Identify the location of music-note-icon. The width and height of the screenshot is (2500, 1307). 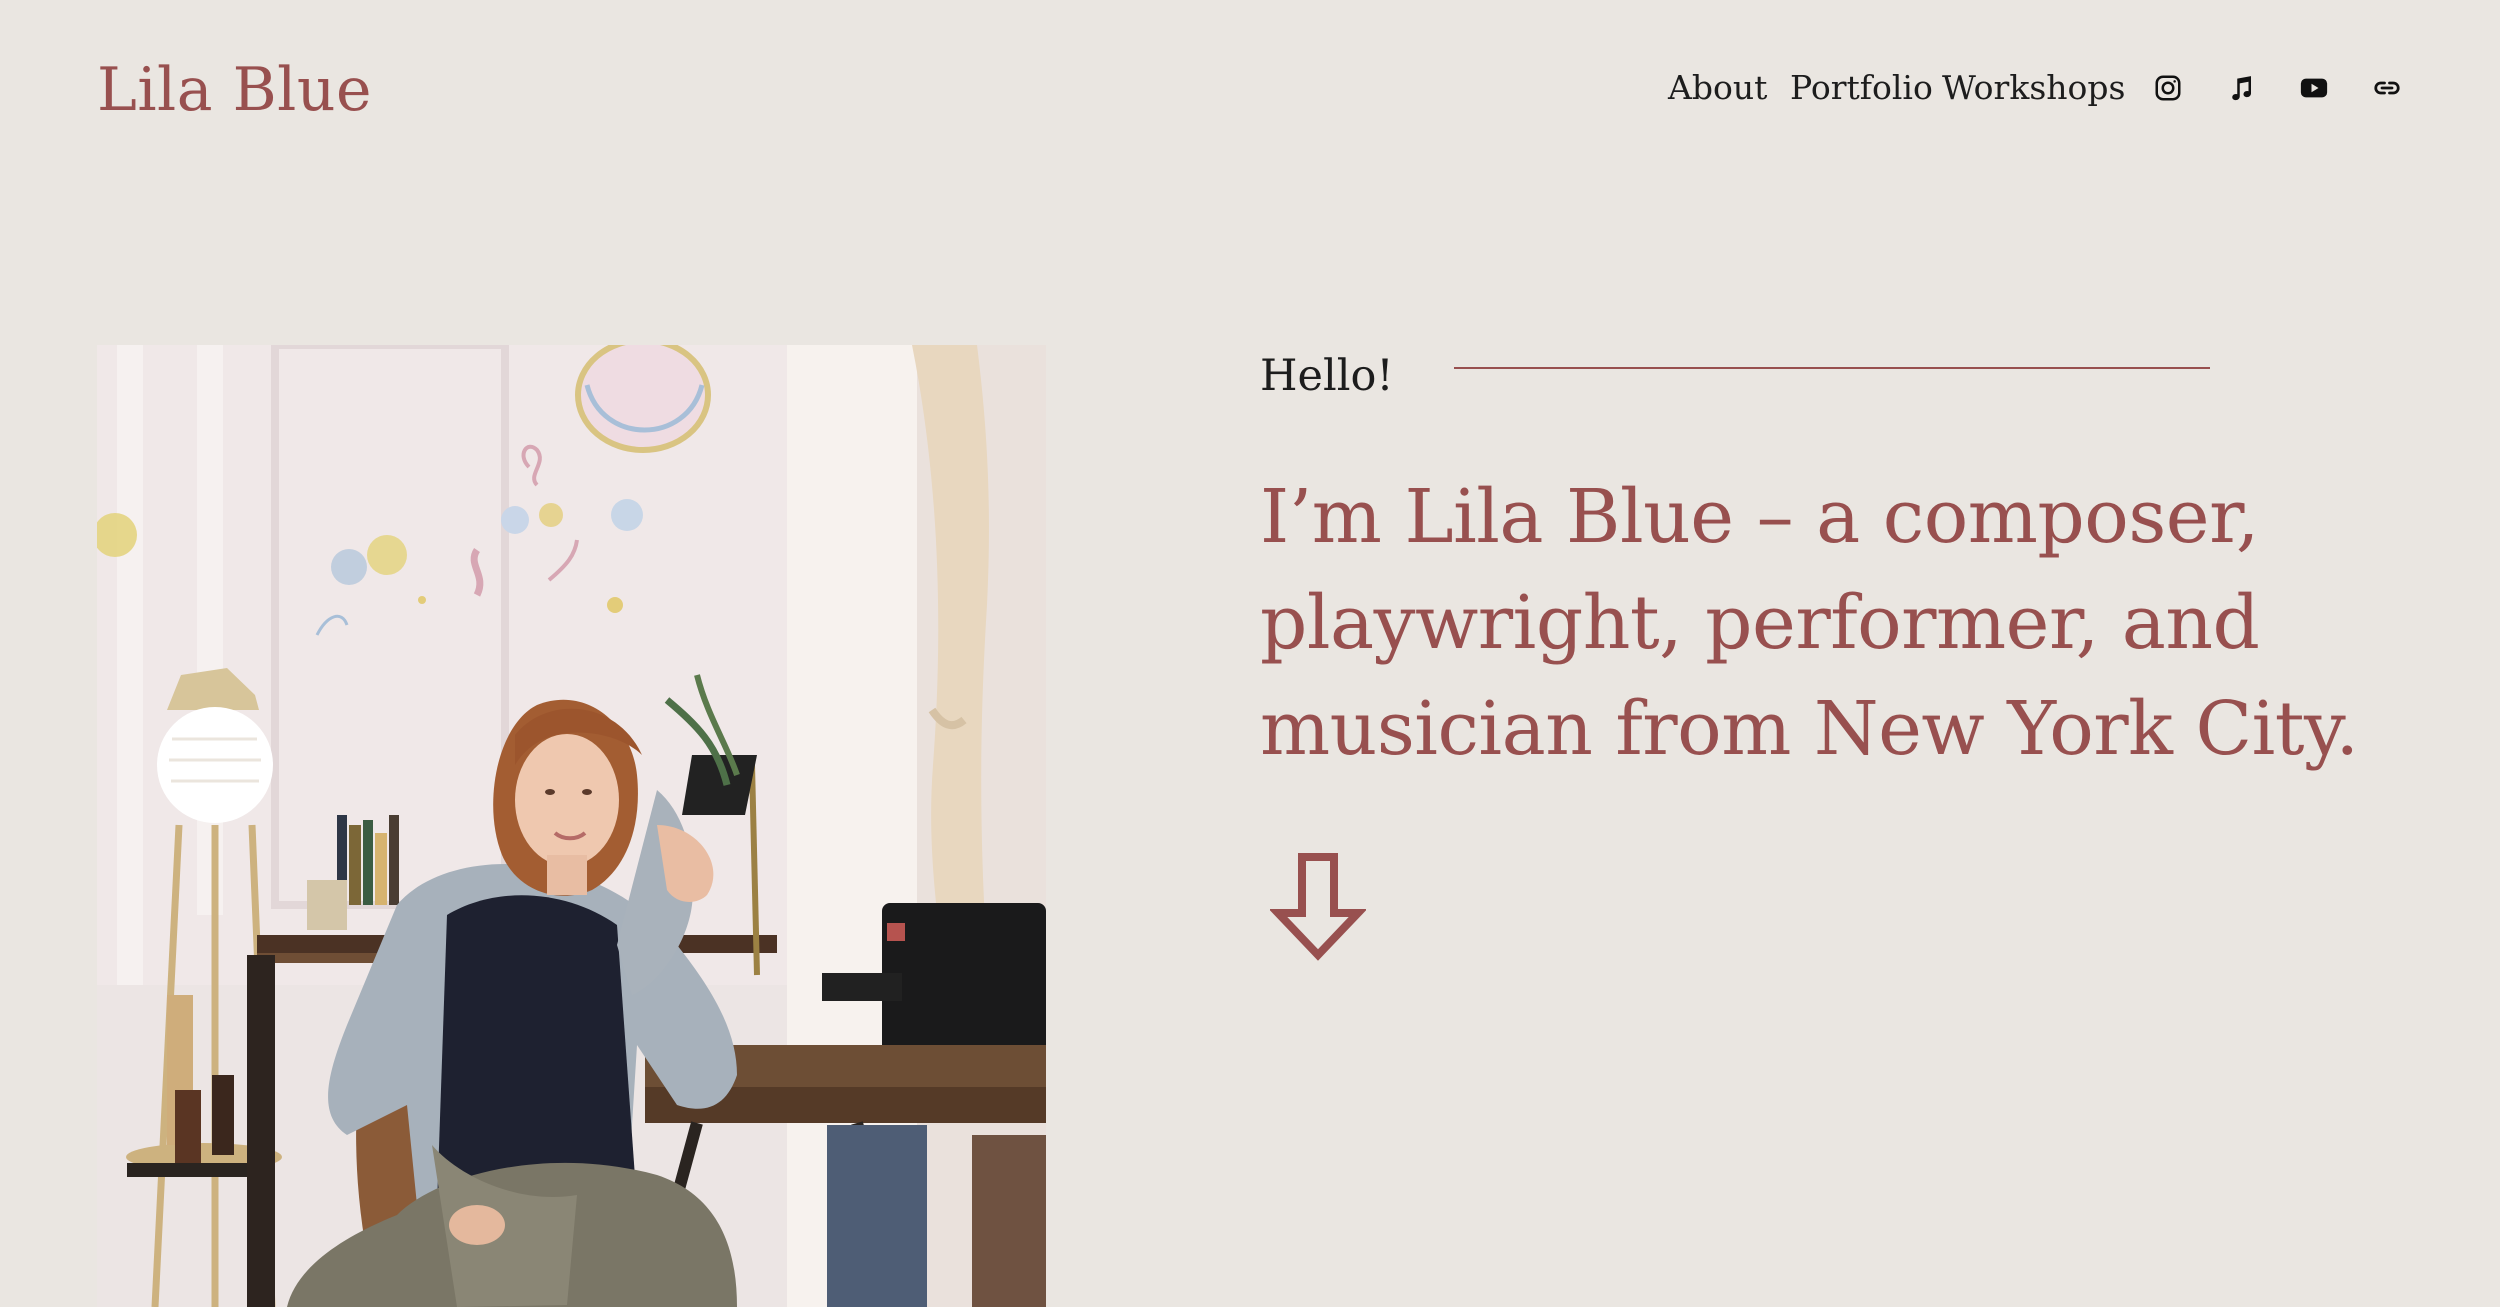
(2241, 88).